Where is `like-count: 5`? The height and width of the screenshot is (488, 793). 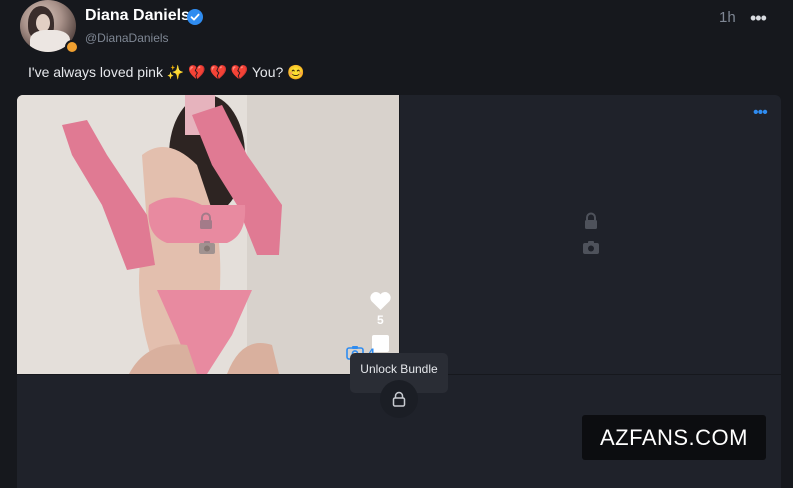
like-count: 5 is located at coordinates (380, 320).